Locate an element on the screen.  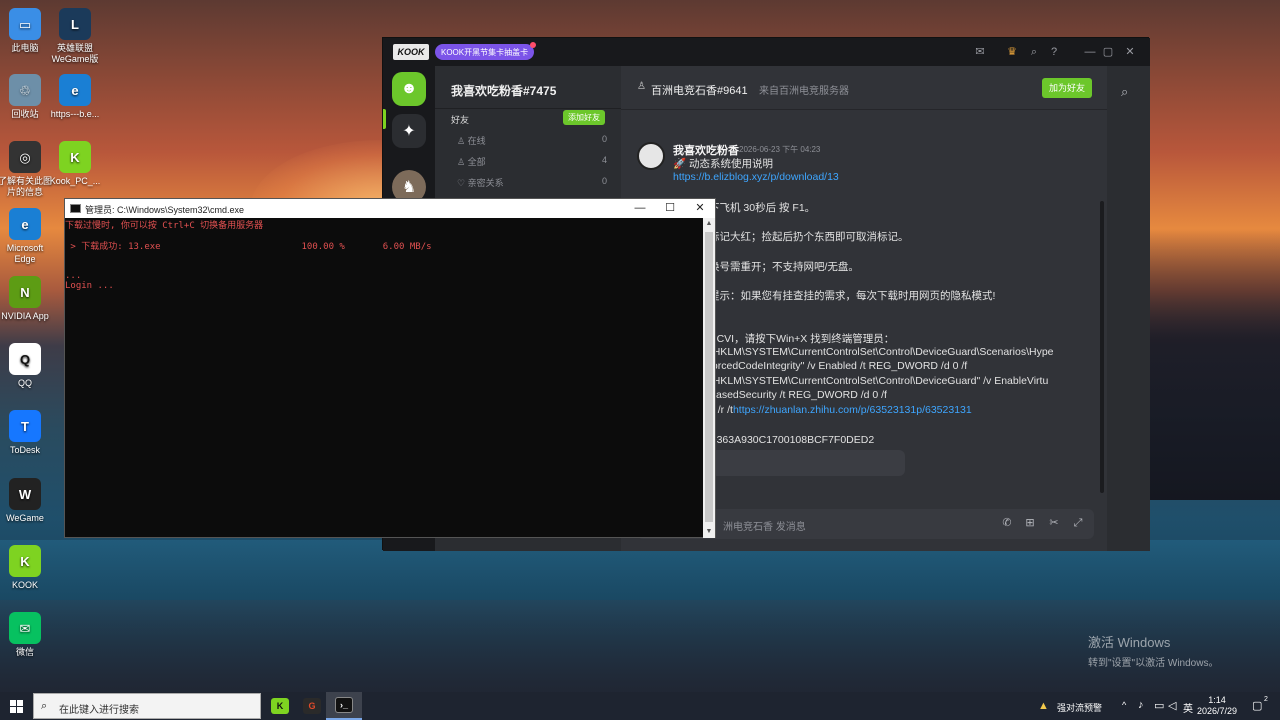
clock-date: 2026/7/29 is located at coordinates (1217, 711).